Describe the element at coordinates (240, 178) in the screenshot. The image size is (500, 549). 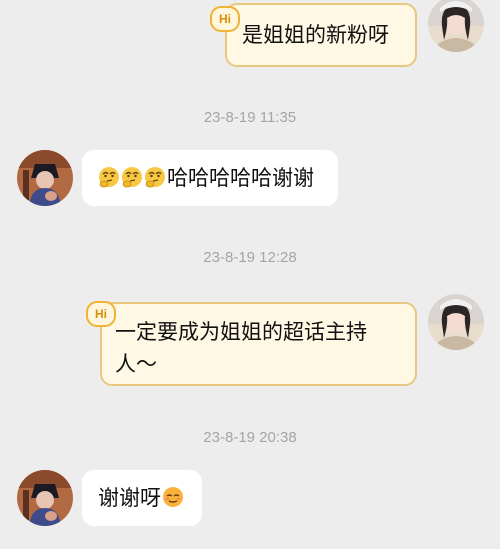
I see `message-text: 哈哈哈哈哈谢谢` at that location.